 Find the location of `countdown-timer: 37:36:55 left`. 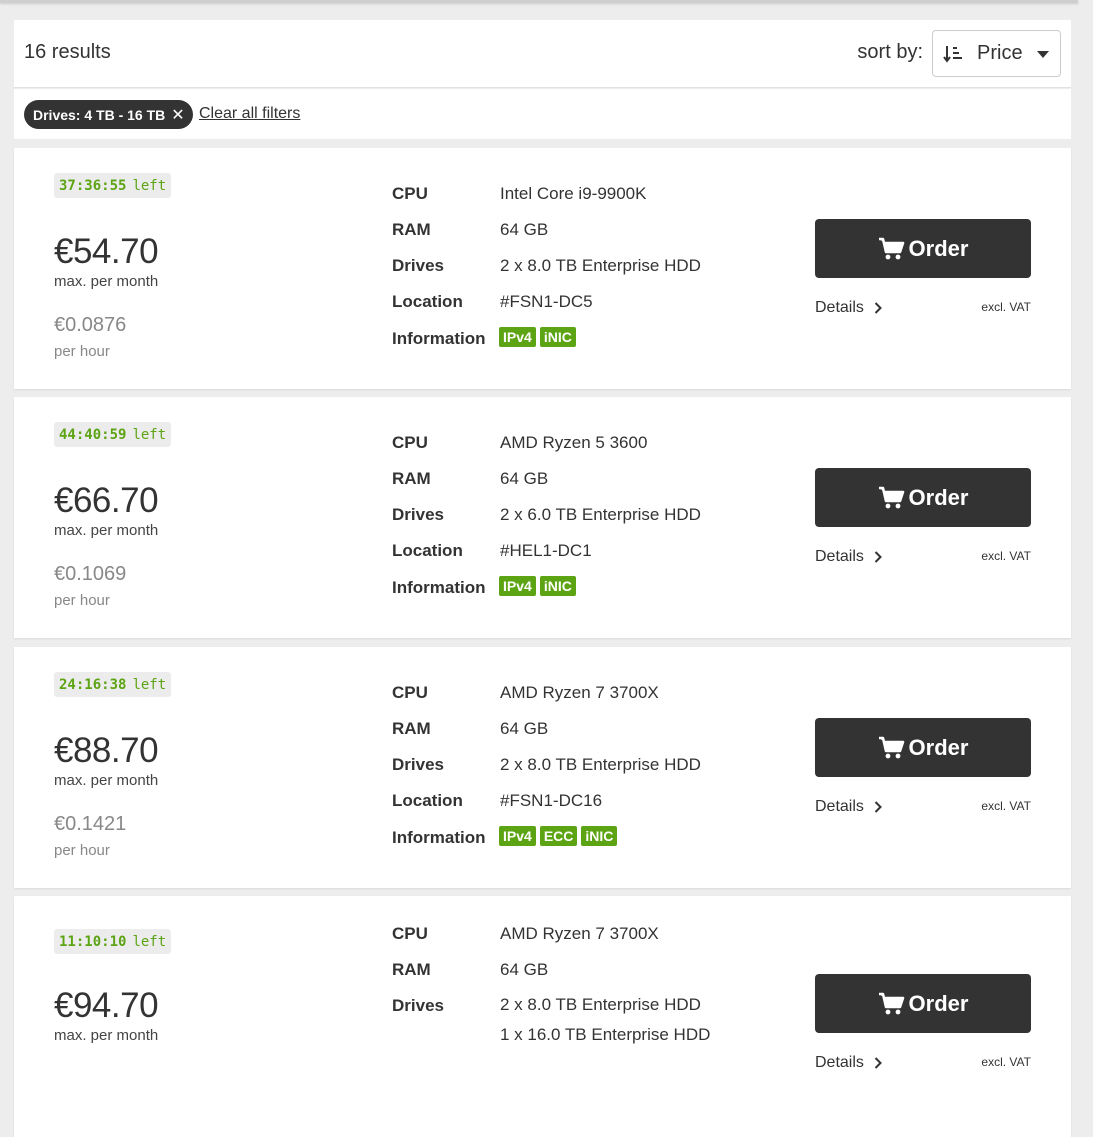

countdown-timer: 37:36:55 left is located at coordinates (113, 185).